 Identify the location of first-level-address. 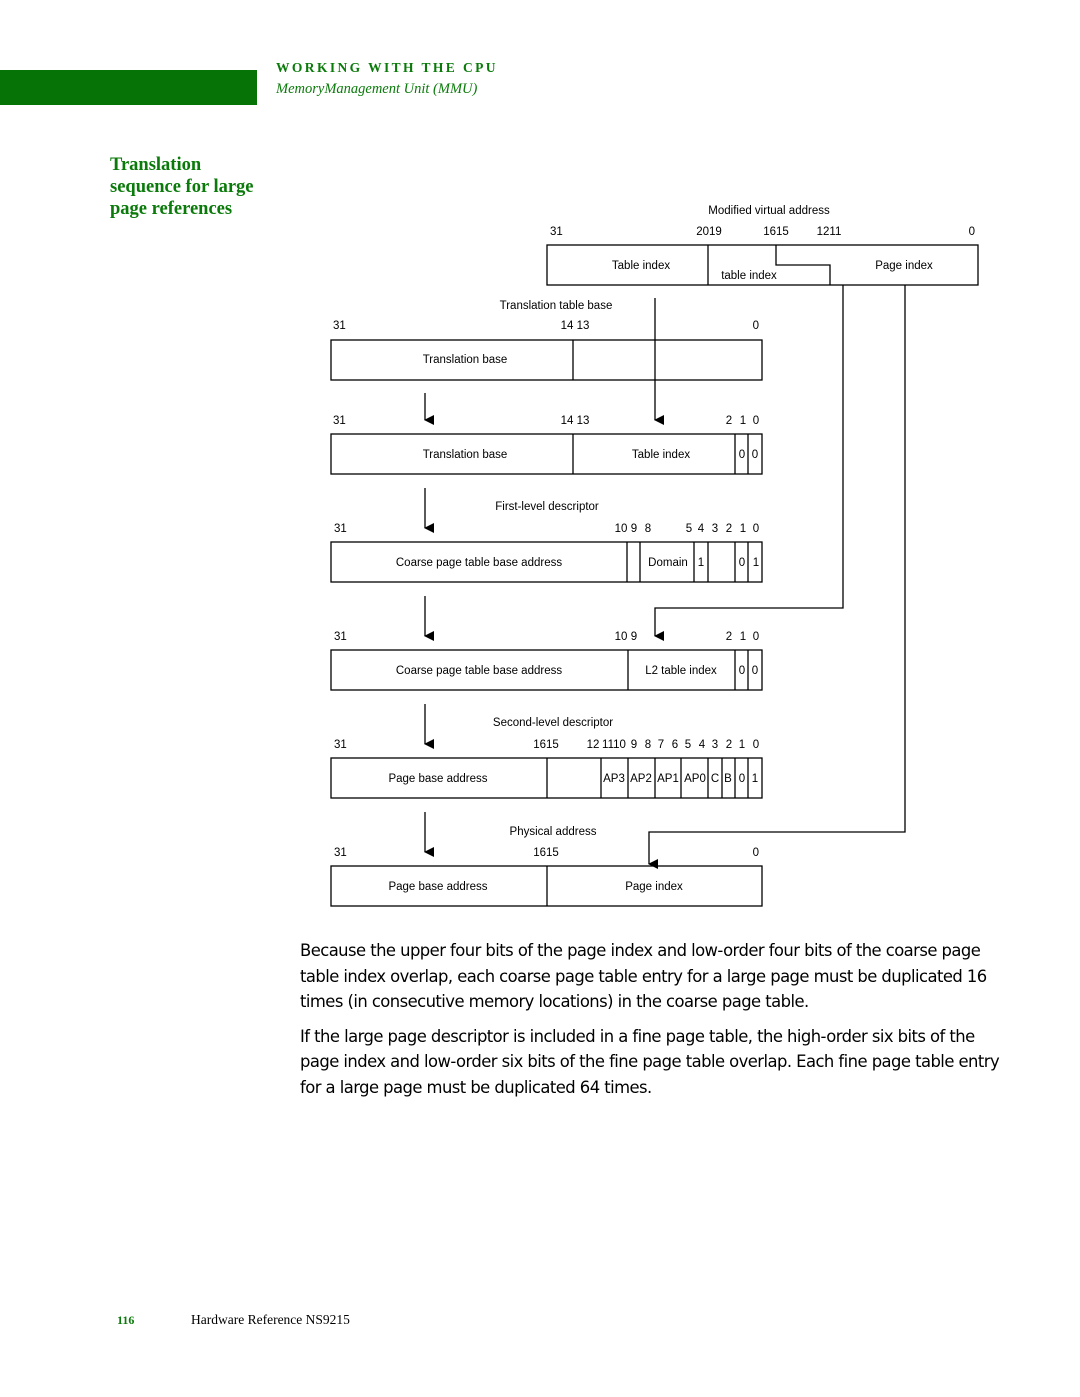
(546, 454).